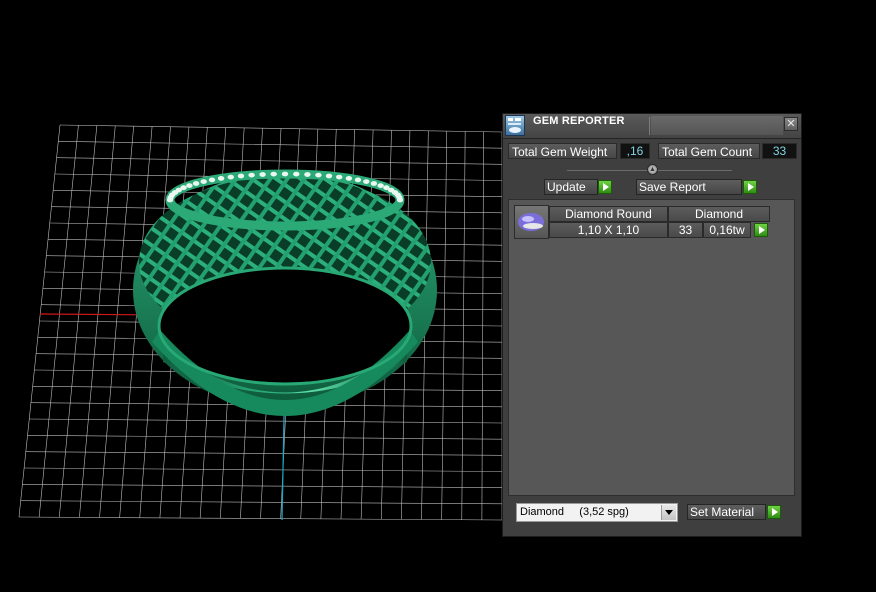  What do you see at coordinates (791, 124) in the screenshot?
I see `close-icon: ✕` at bounding box center [791, 124].